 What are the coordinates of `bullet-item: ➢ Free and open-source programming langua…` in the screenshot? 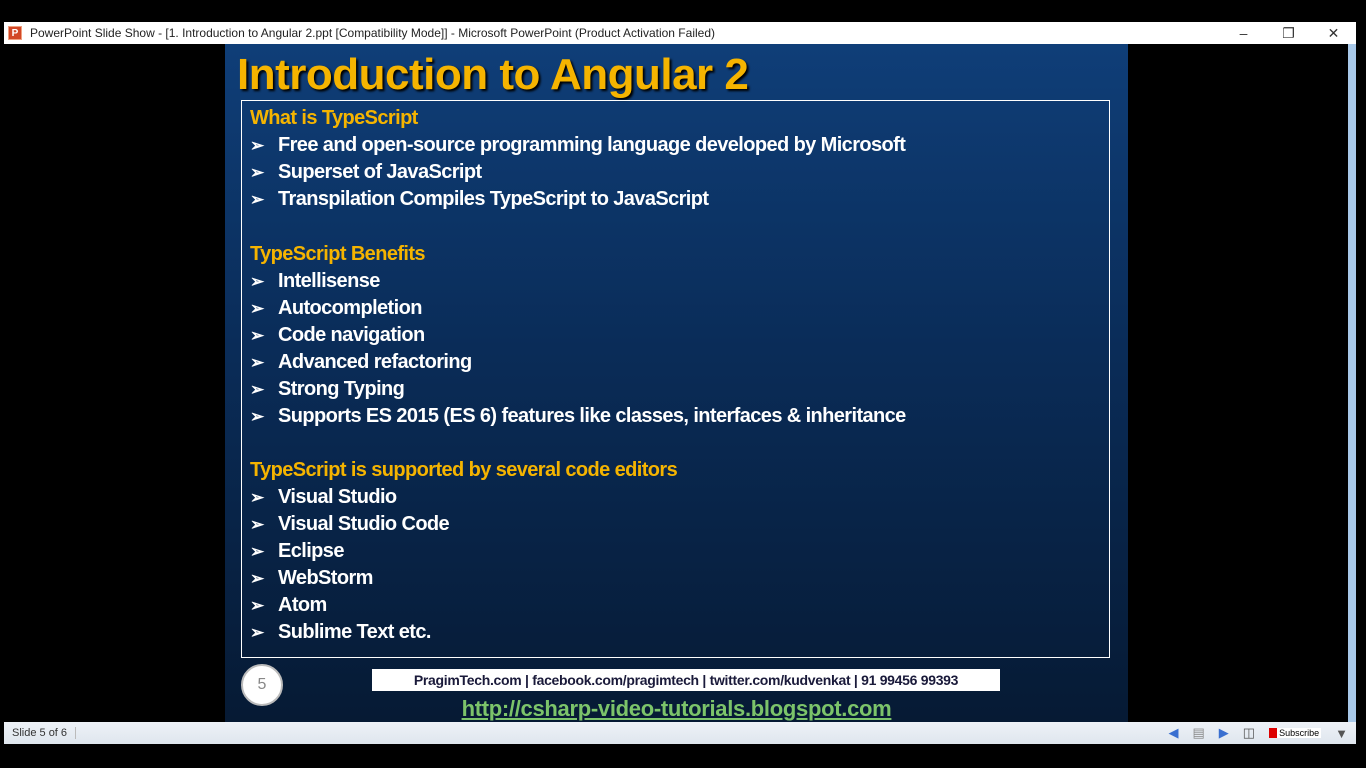 It's located at (675, 145).